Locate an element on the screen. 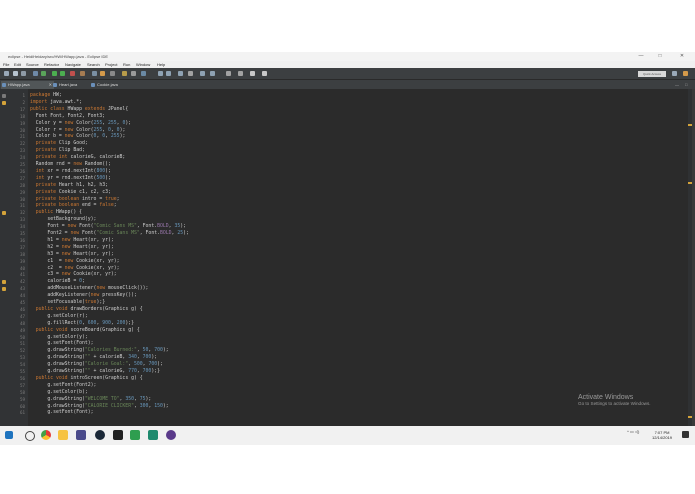  code-line: h1 = new Heart(xr, yr); is located at coordinates (71, 240).